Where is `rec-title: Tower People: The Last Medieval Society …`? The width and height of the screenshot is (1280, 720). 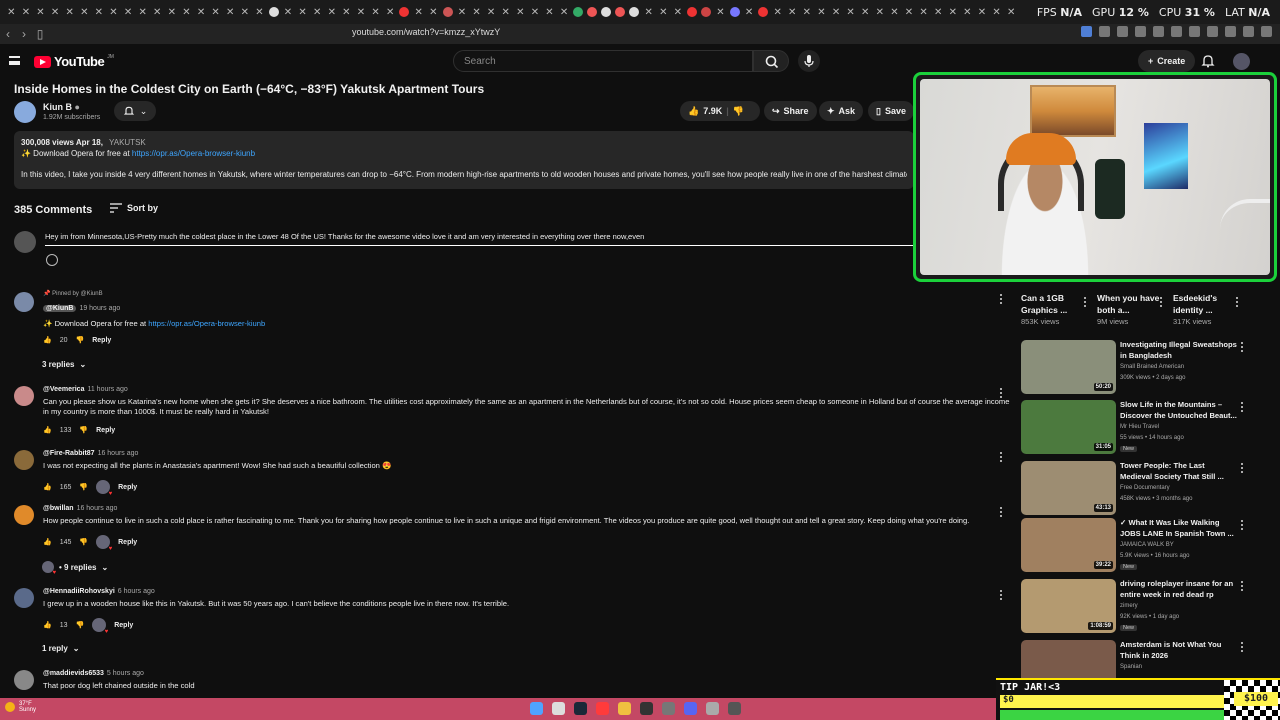 rec-title: Tower People: The Last Medieval Society … is located at coordinates (1179, 471).